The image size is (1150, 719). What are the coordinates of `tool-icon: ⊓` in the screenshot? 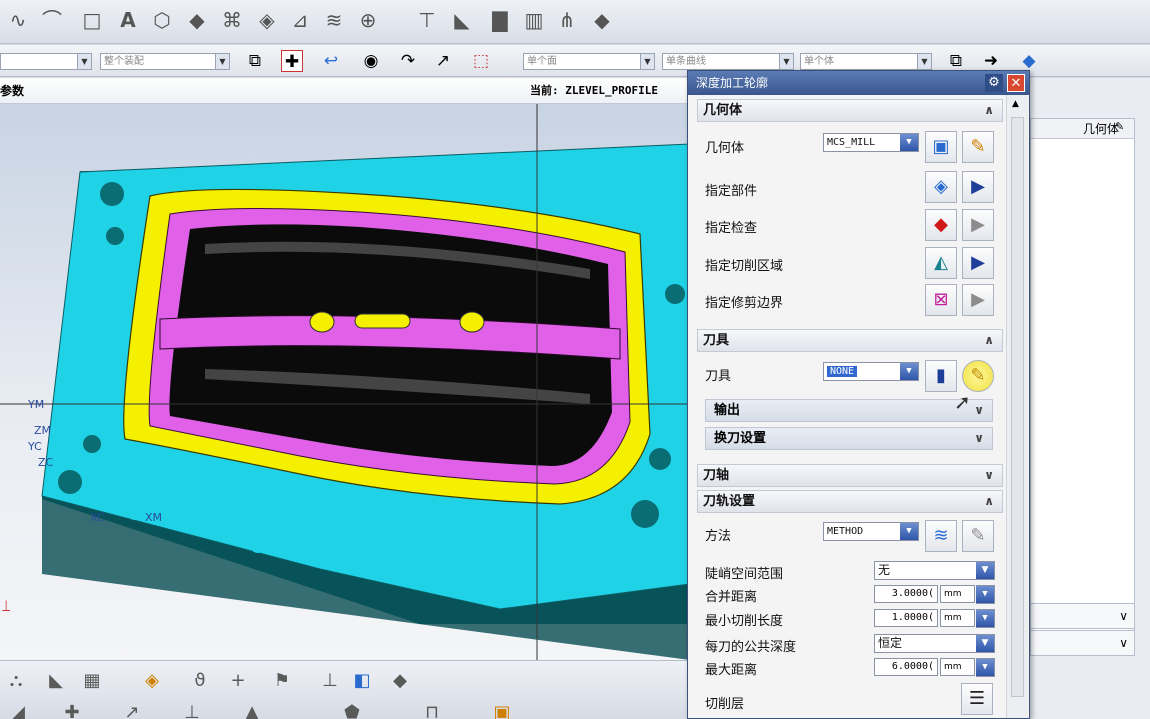 It's located at (432, 710).